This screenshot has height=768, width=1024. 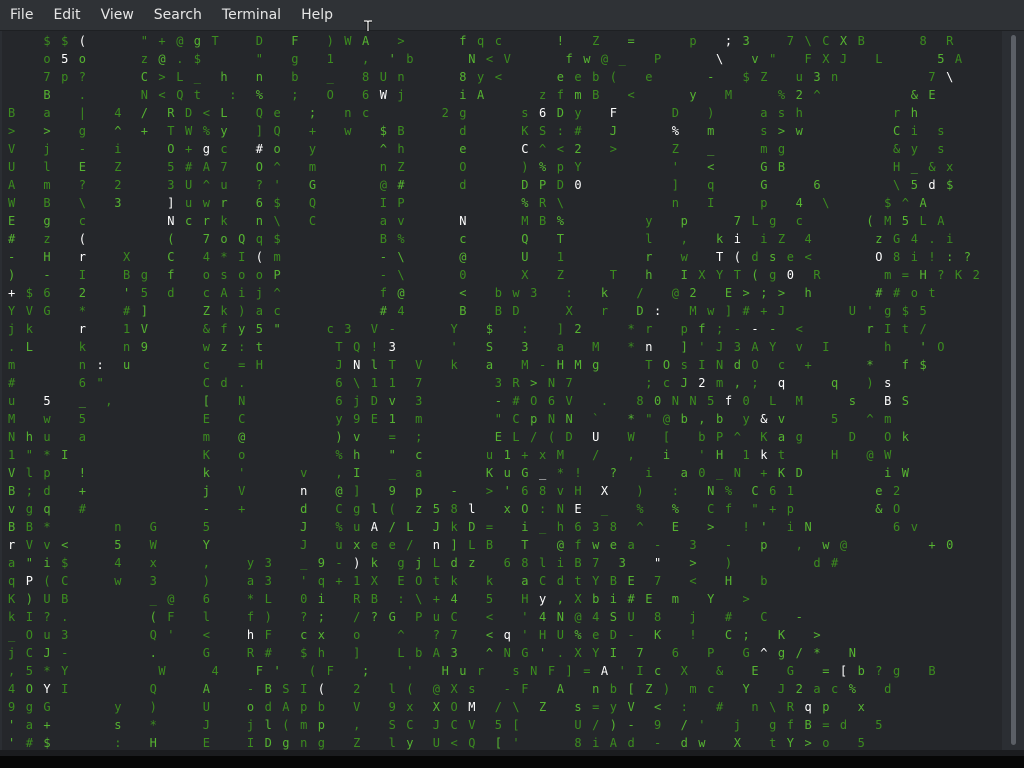 I want to click on rain-glyph: d, so click(x=560, y=581).